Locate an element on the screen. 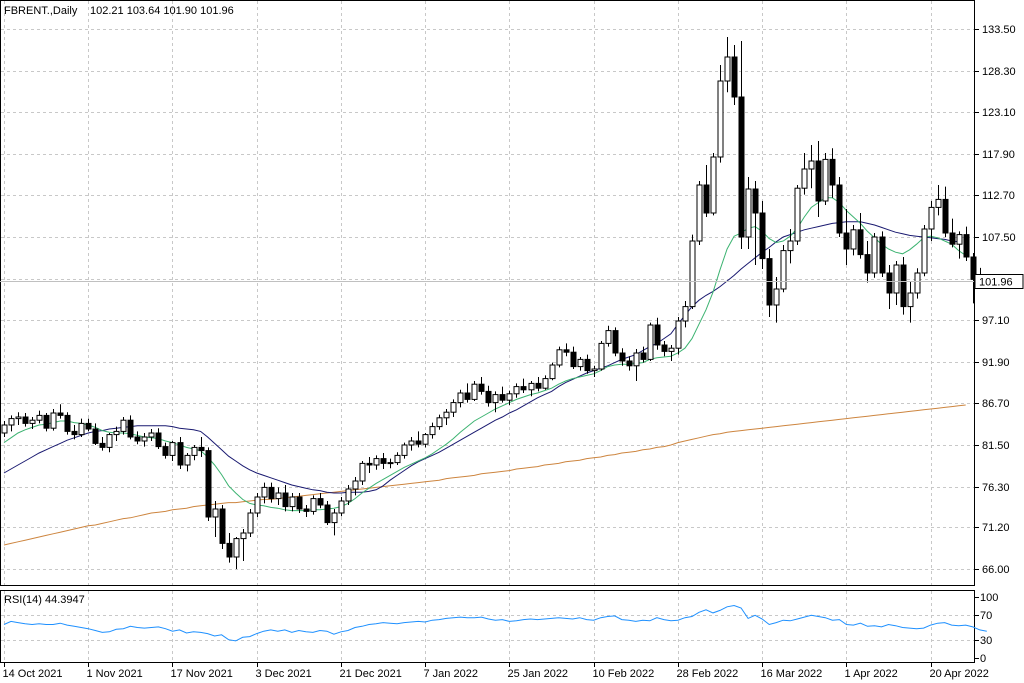 This screenshot has height=683, width=1024. rsi-tick-label: 100 is located at coordinates (989, 598).